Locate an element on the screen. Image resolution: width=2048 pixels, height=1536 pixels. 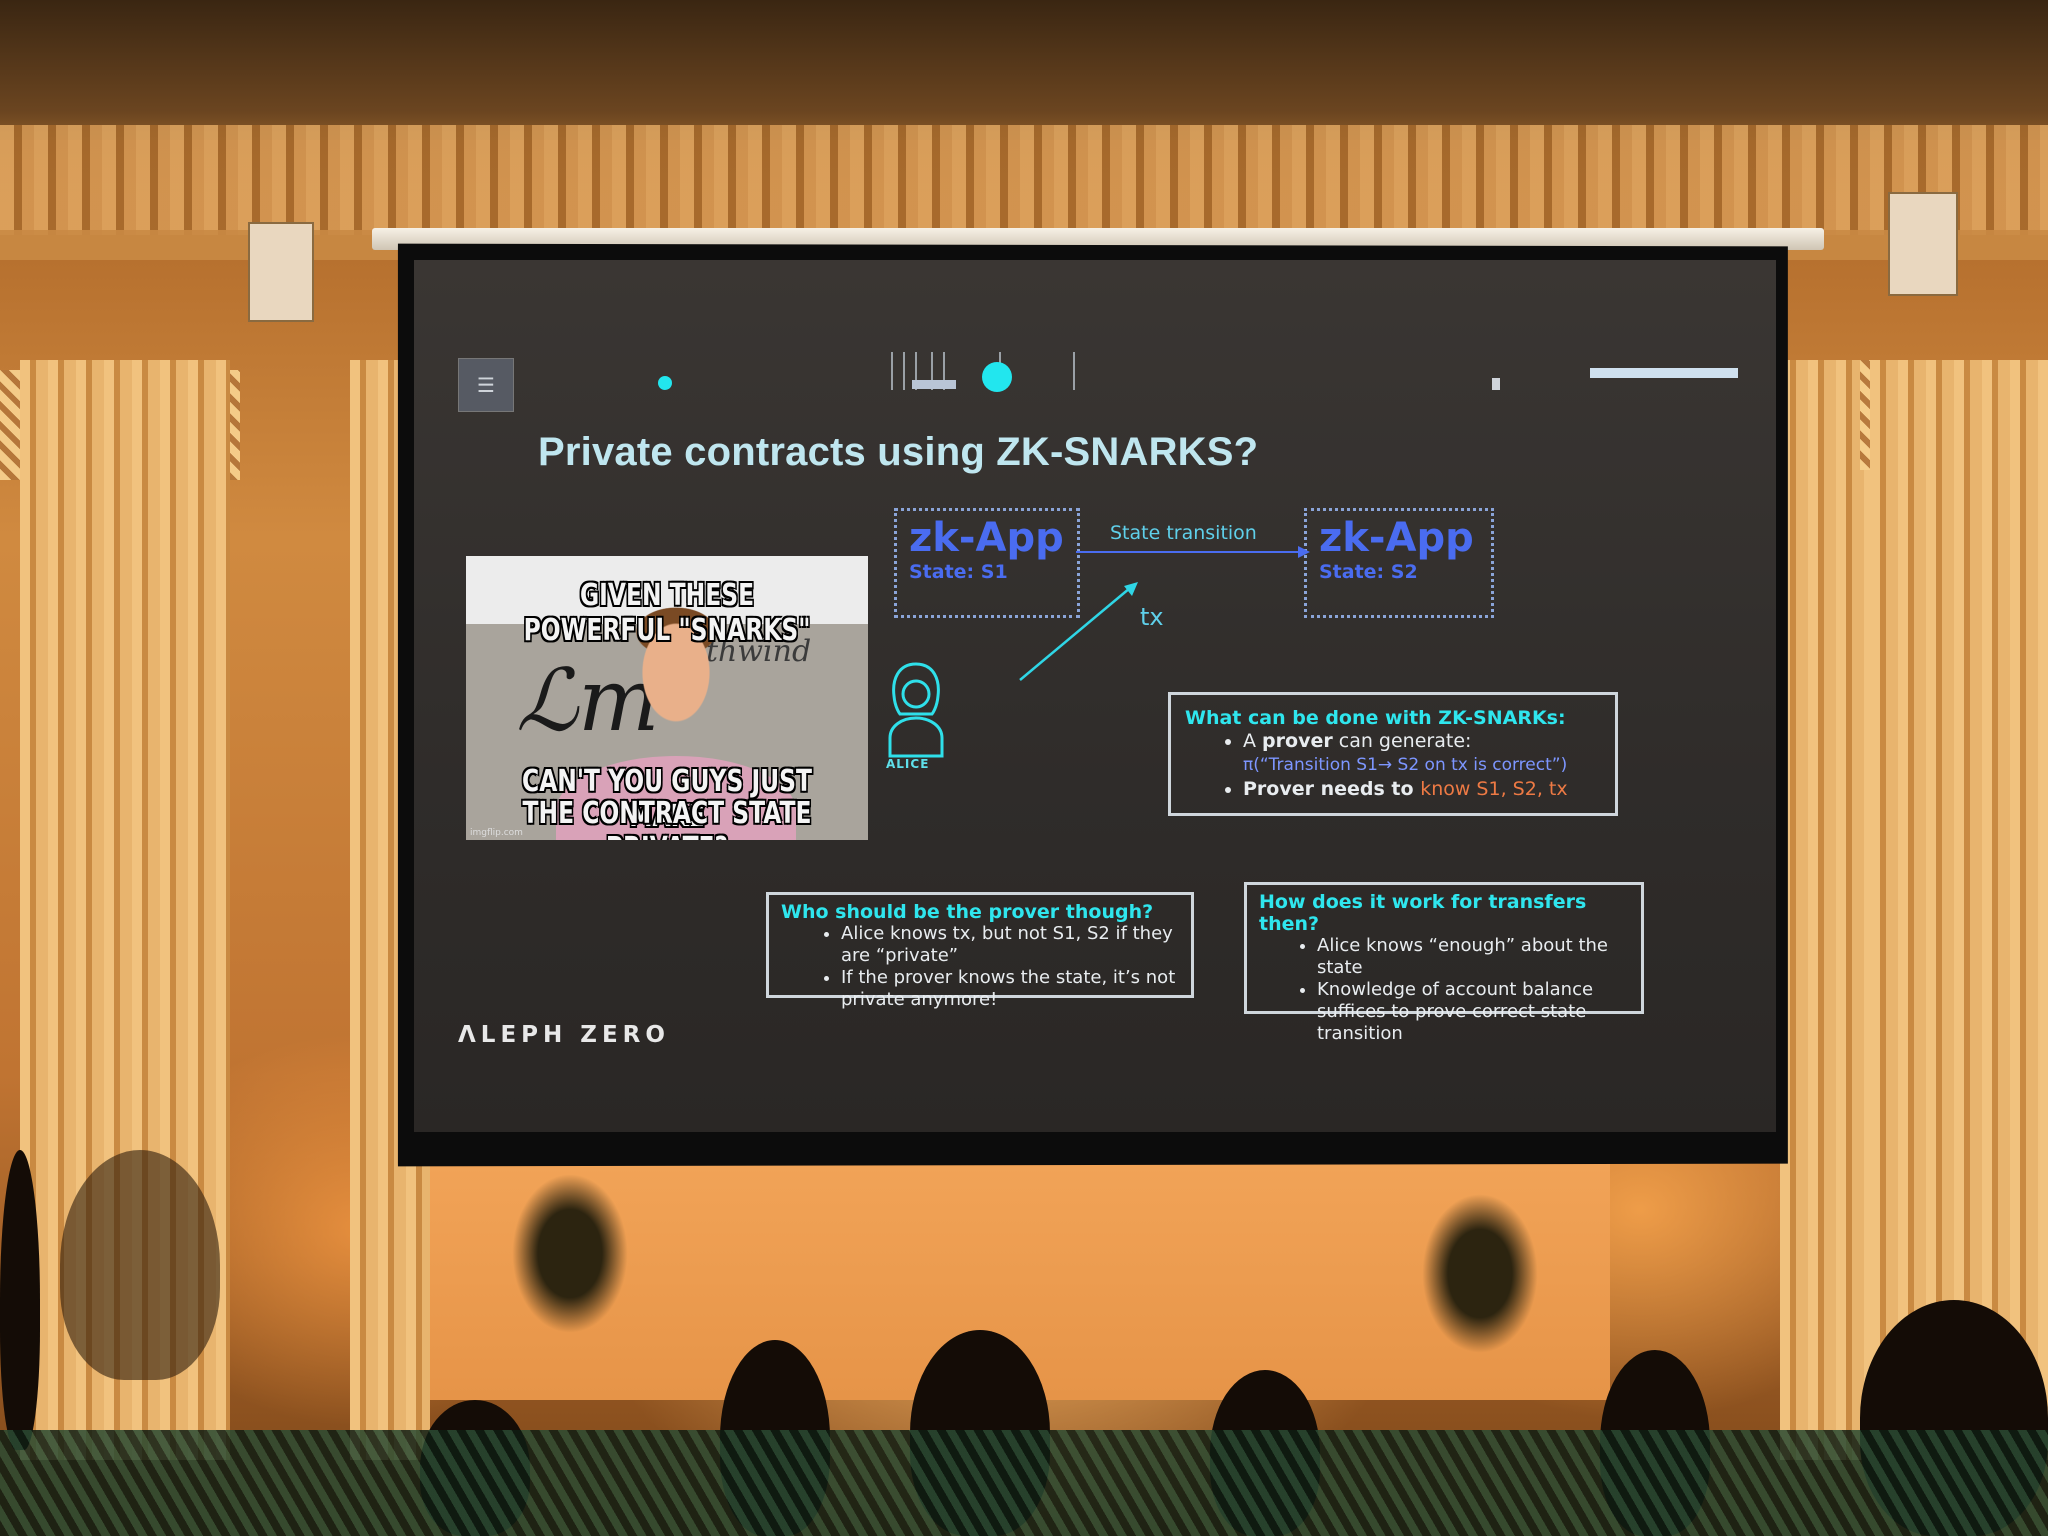
ceiling is located at coordinates (1024, 70).